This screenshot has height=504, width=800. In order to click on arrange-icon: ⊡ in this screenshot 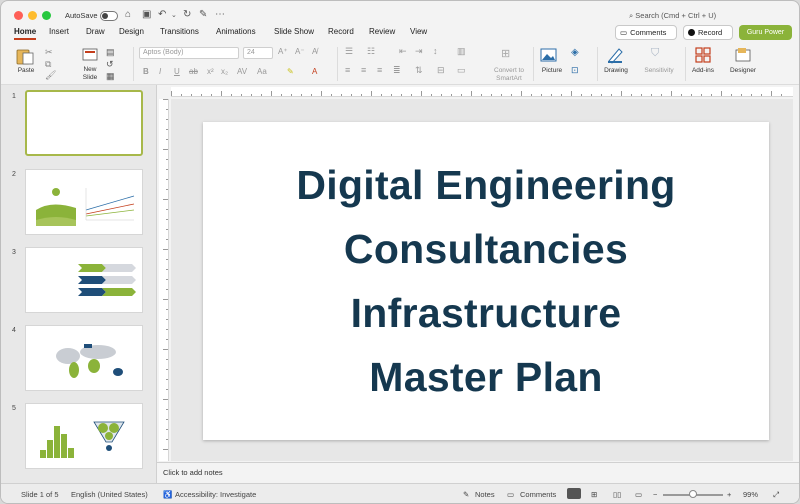, I will do `click(575, 70)`.